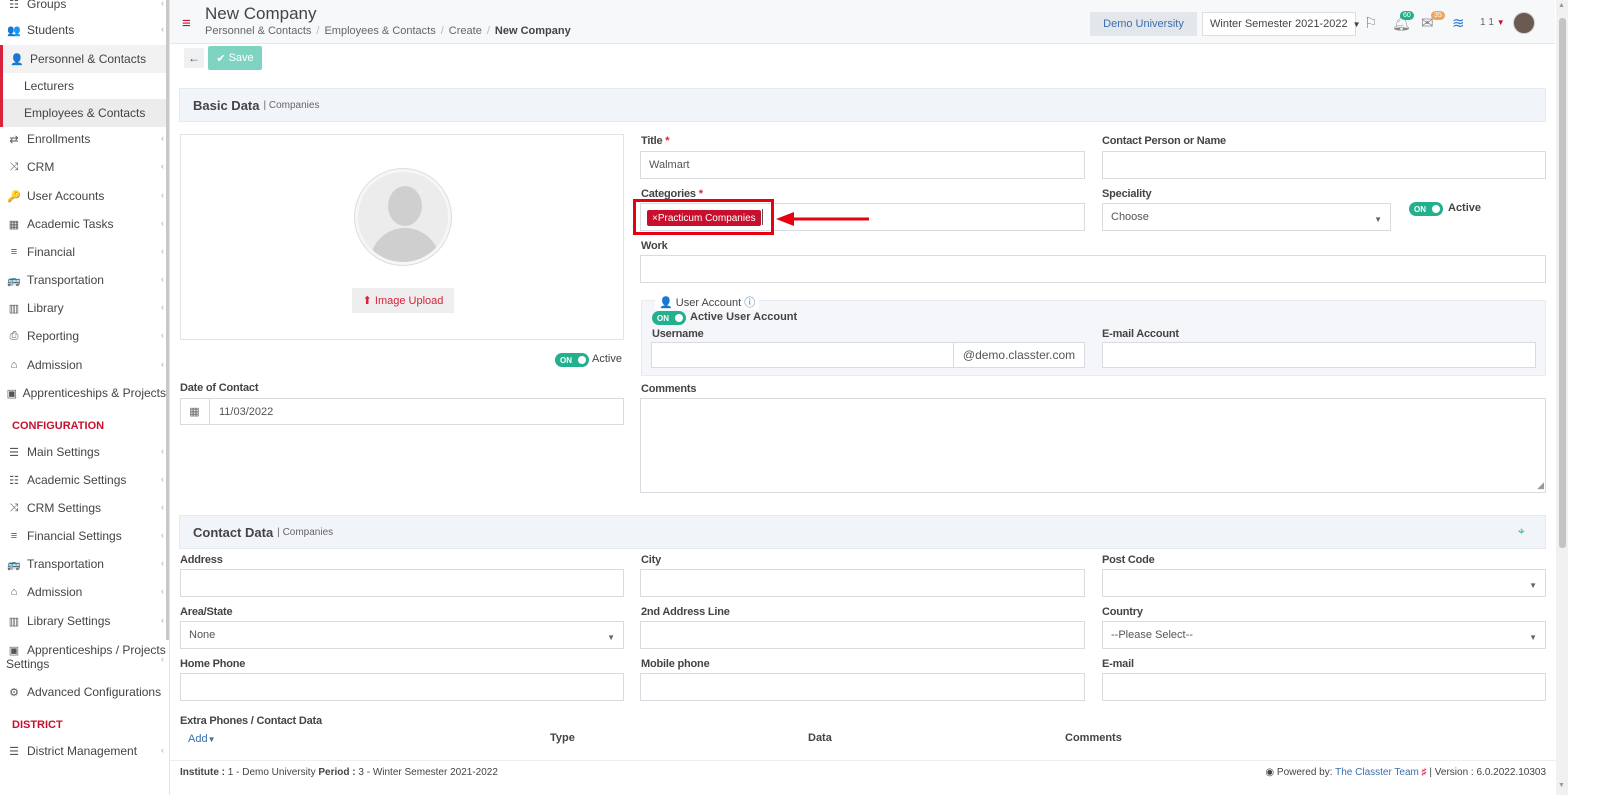 This screenshot has width=1600, height=795. What do you see at coordinates (572, 360) in the screenshot?
I see `active-toggle: ON` at bounding box center [572, 360].